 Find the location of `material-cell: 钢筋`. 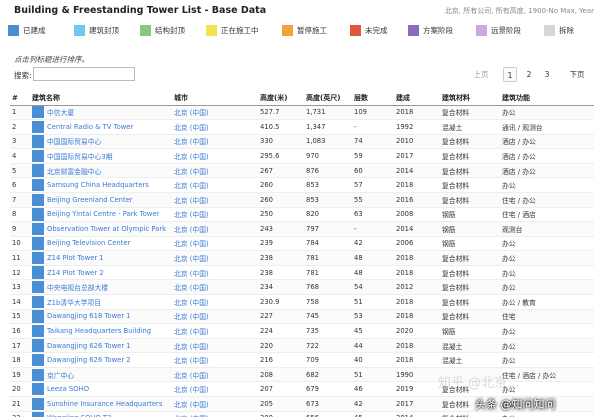

material-cell: 钢筋 is located at coordinates (470, 215).